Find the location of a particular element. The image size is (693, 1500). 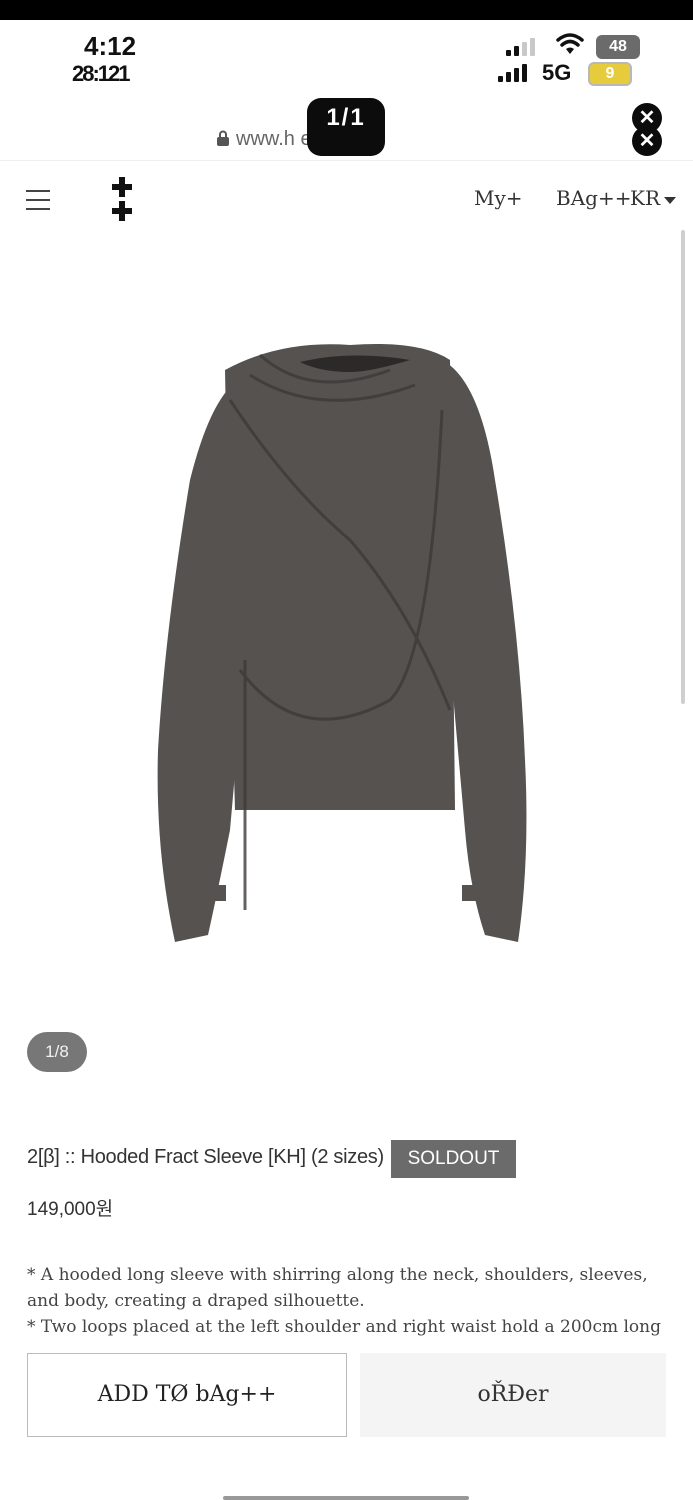

gallery-pager: 1/8 is located at coordinates (57, 1052).